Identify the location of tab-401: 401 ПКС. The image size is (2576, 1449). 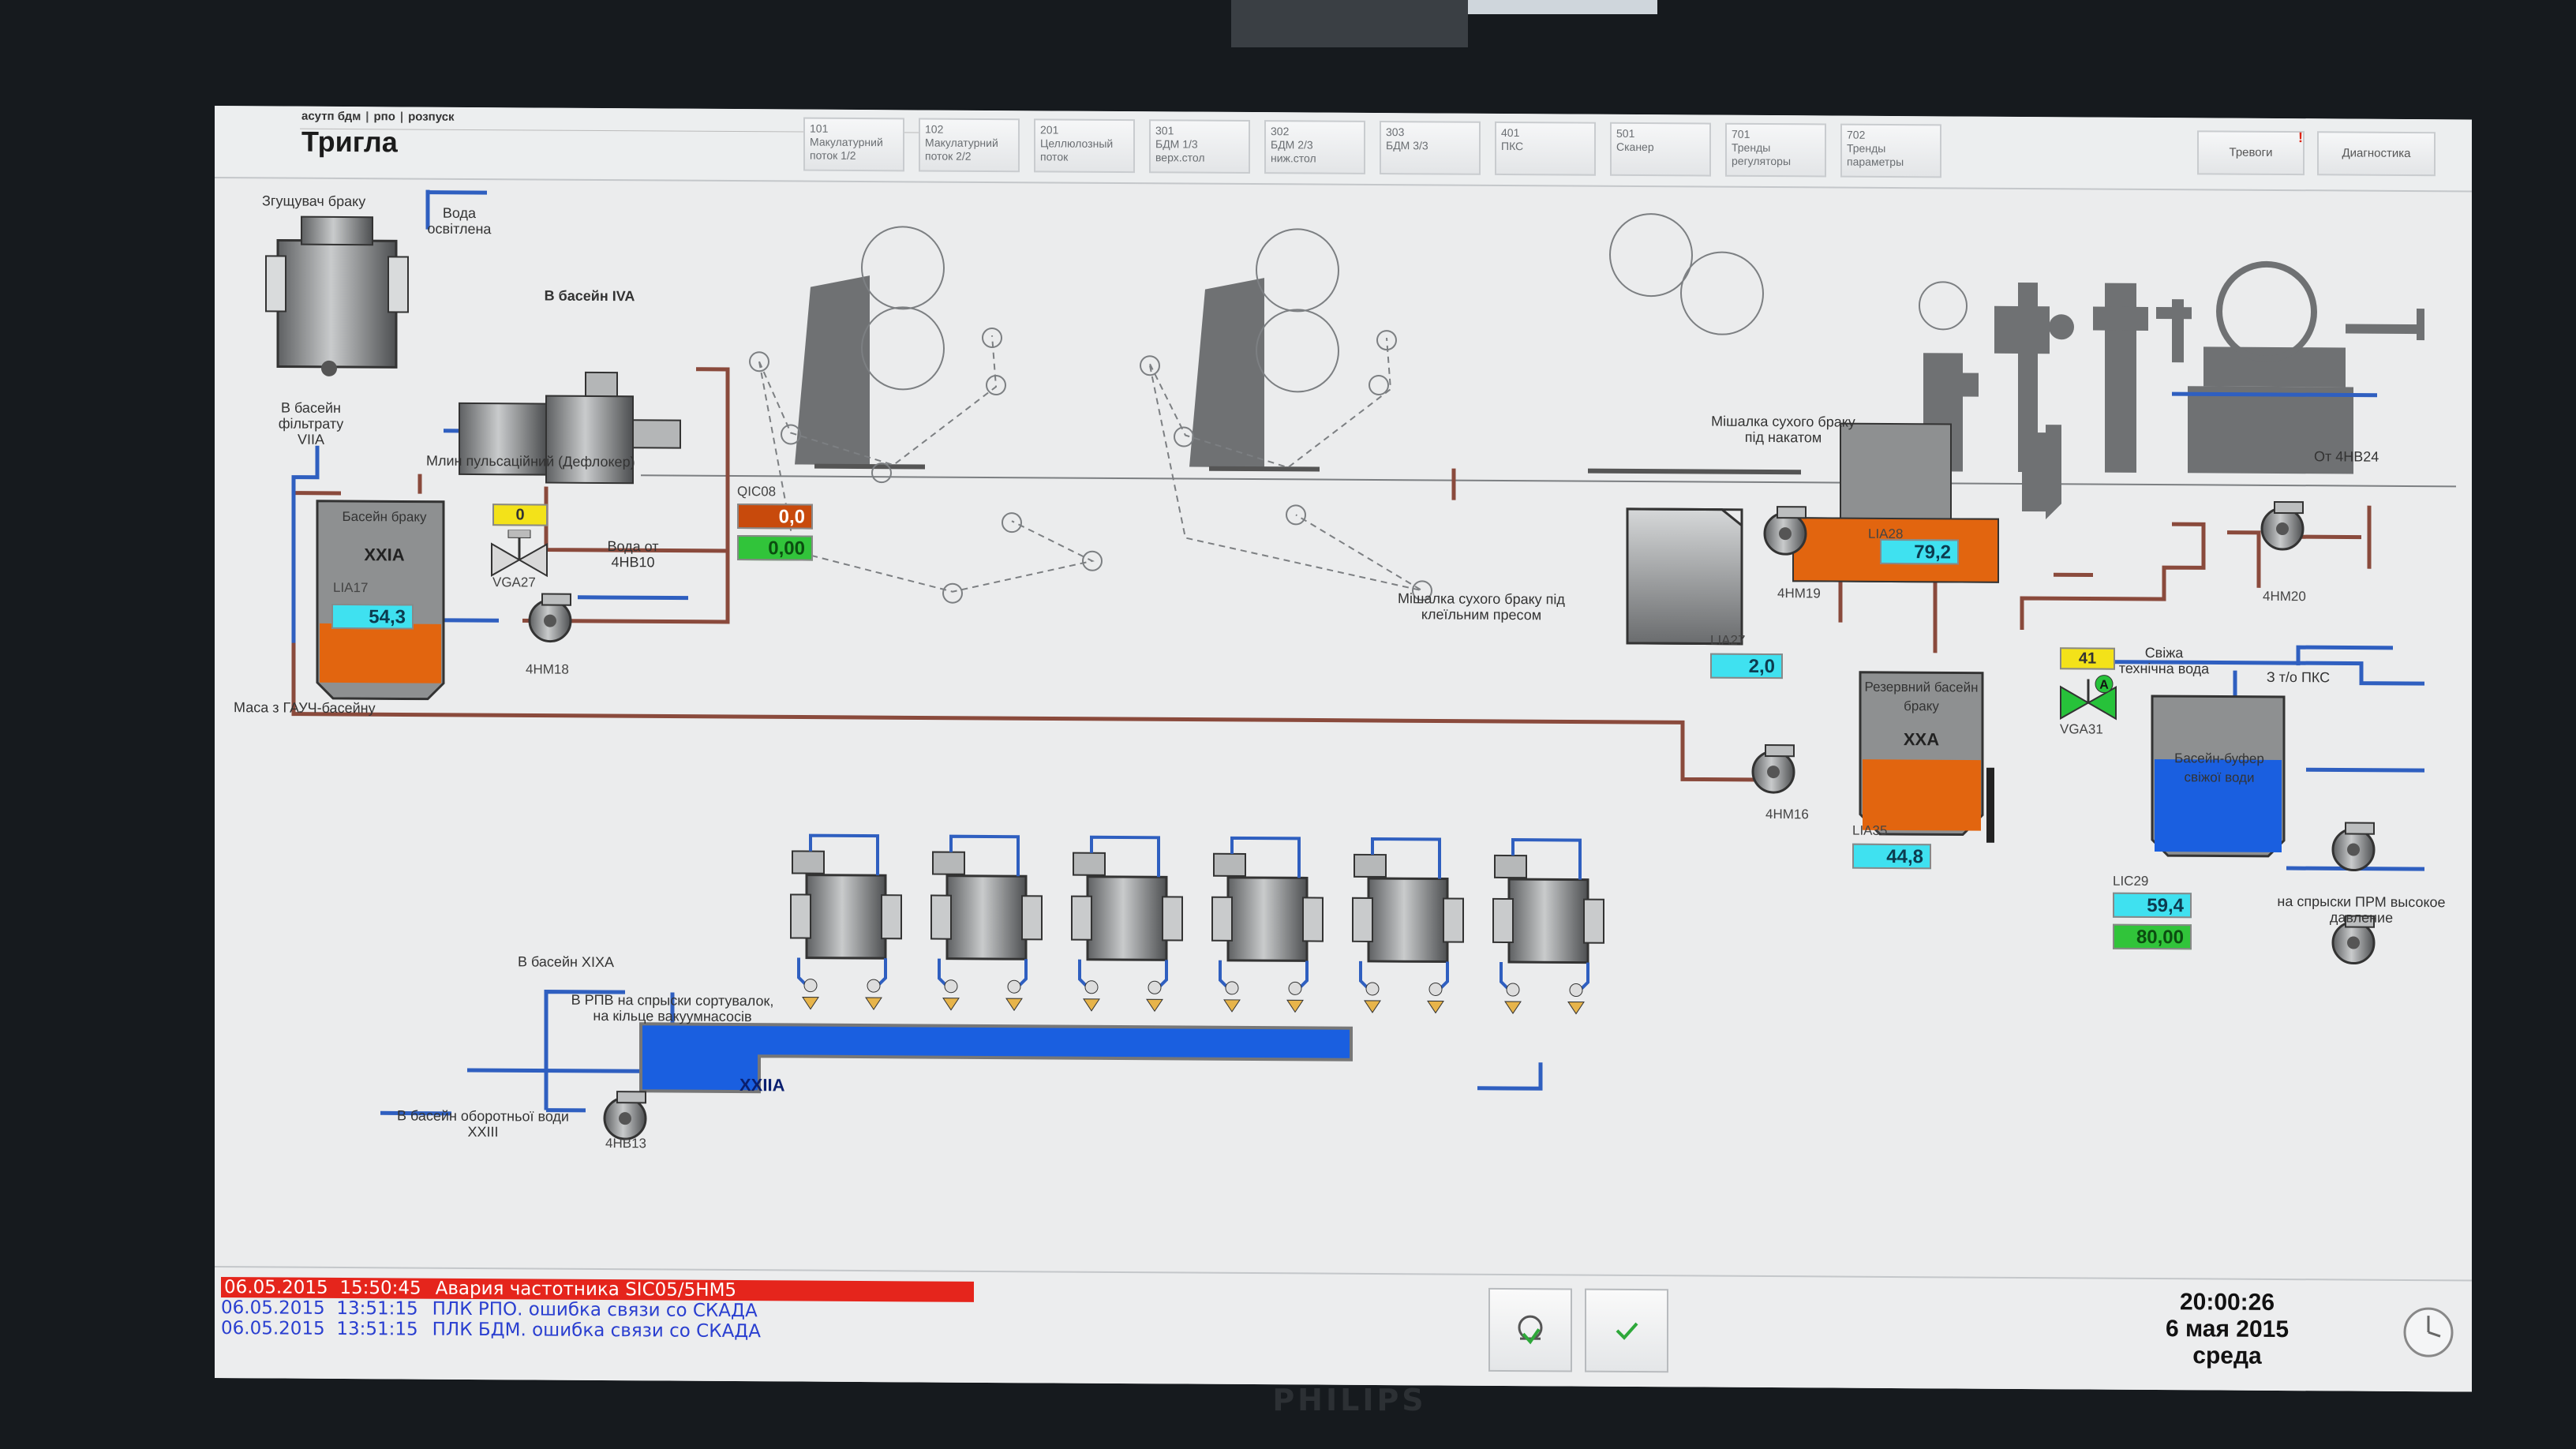
(1545, 148).